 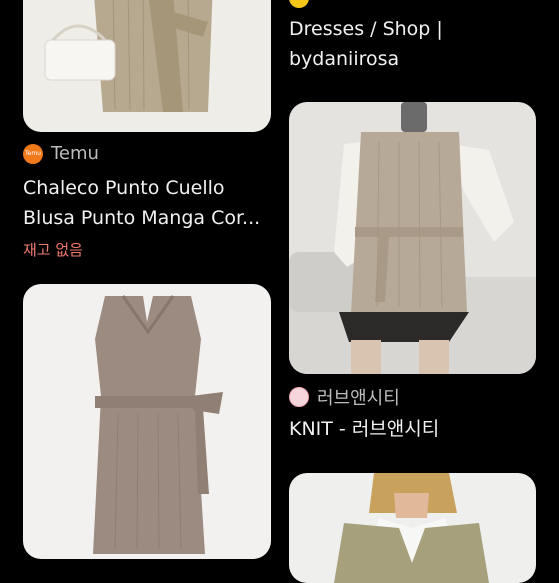 What do you see at coordinates (364, 429) in the screenshot?
I see `product-title-knit: KNIT - 러브앤시티` at bounding box center [364, 429].